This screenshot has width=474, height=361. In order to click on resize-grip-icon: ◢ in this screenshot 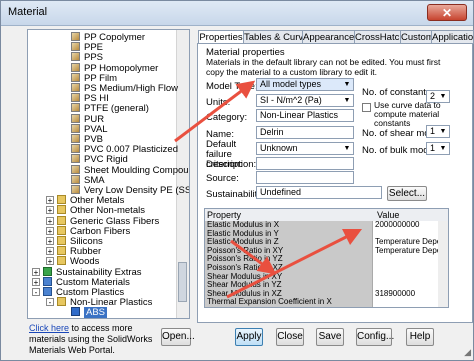, I will do `click(467, 352)`.